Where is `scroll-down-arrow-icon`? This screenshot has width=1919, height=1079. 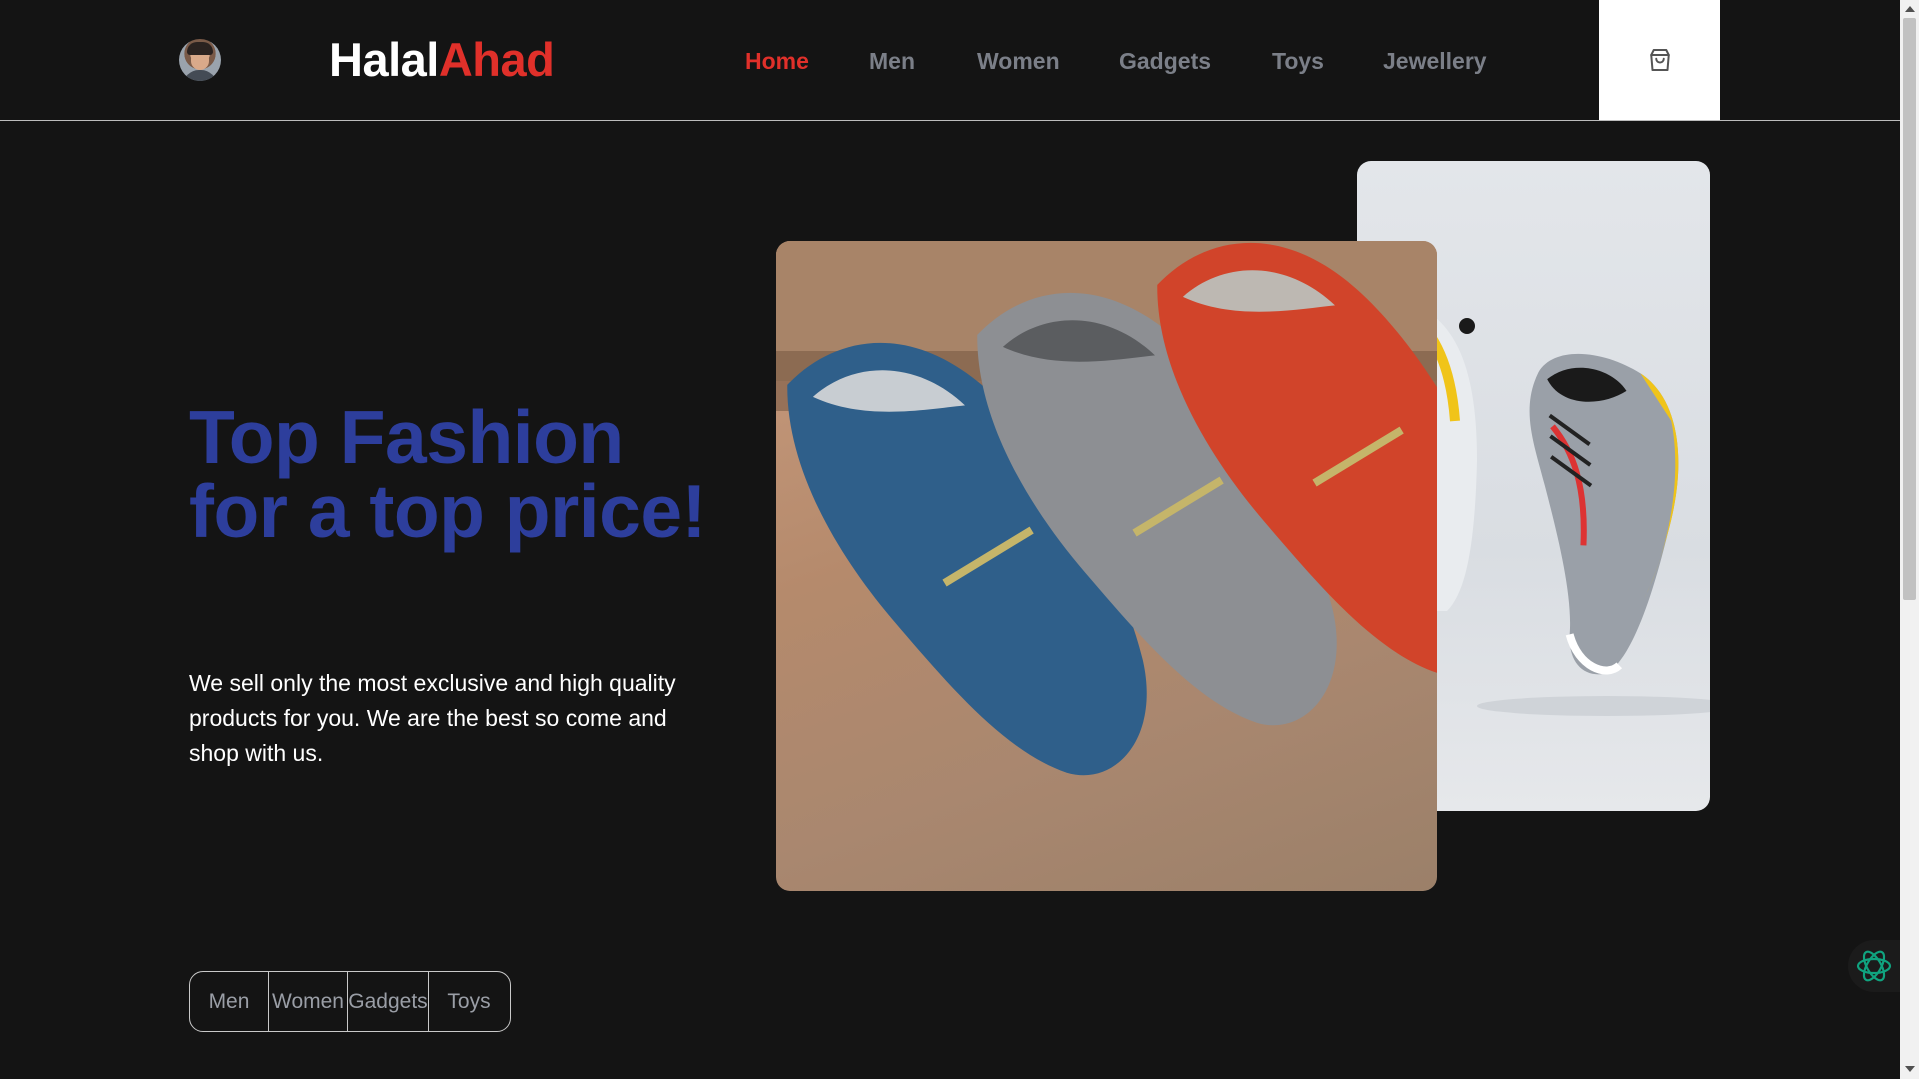
scroll-down-arrow-icon is located at coordinates (1910, 1069).